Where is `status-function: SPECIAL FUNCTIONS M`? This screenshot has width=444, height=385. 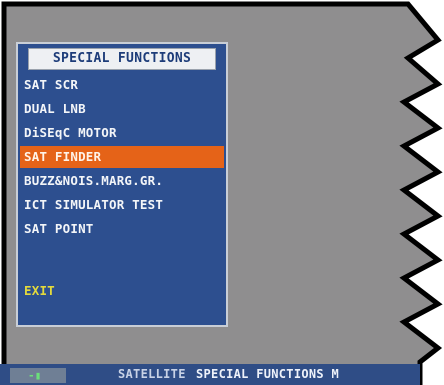 status-function: SPECIAL FUNCTIONS M is located at coordinates (267, 374).